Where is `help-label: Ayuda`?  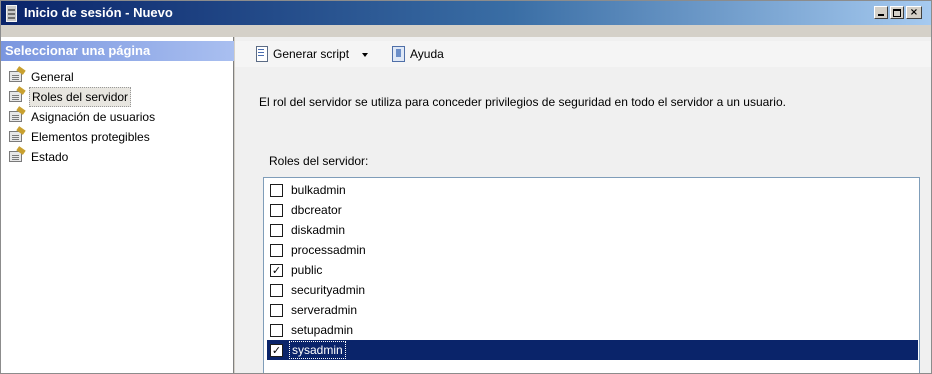 help-label: Ayuda is located at coordinates (427, 54).